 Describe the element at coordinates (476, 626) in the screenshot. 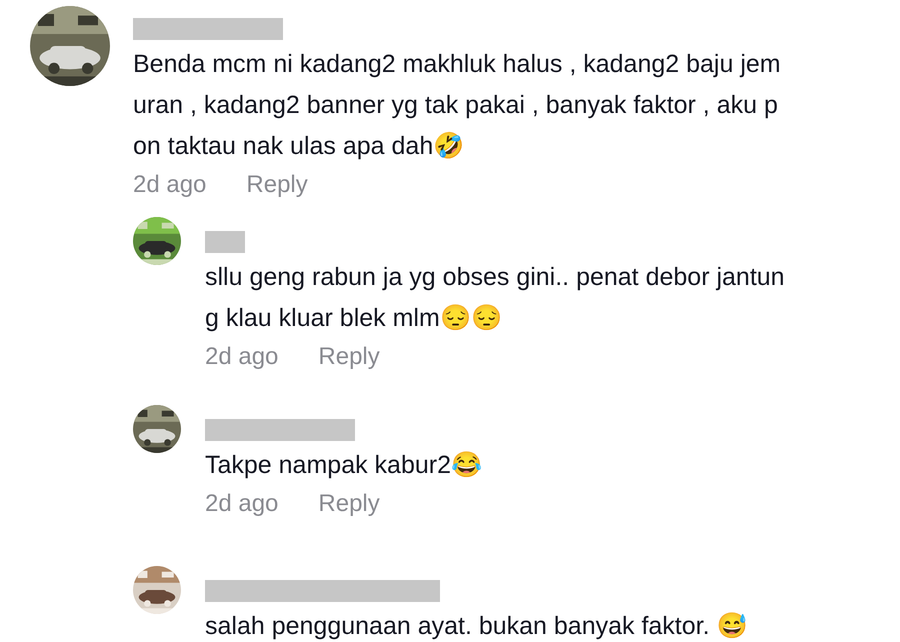

I see `comment-text: salah penggunaan ayat. bukan banyak faktor. 😅` at that location.